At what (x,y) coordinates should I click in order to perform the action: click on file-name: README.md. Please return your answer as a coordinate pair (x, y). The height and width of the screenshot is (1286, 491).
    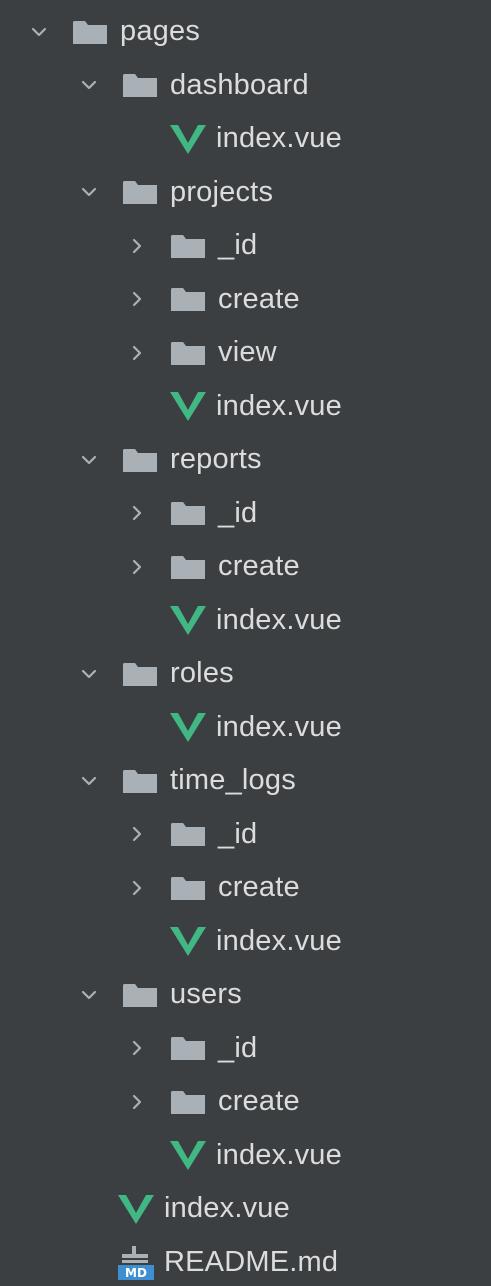
    Looking at the image, I should click on (251, 1261).